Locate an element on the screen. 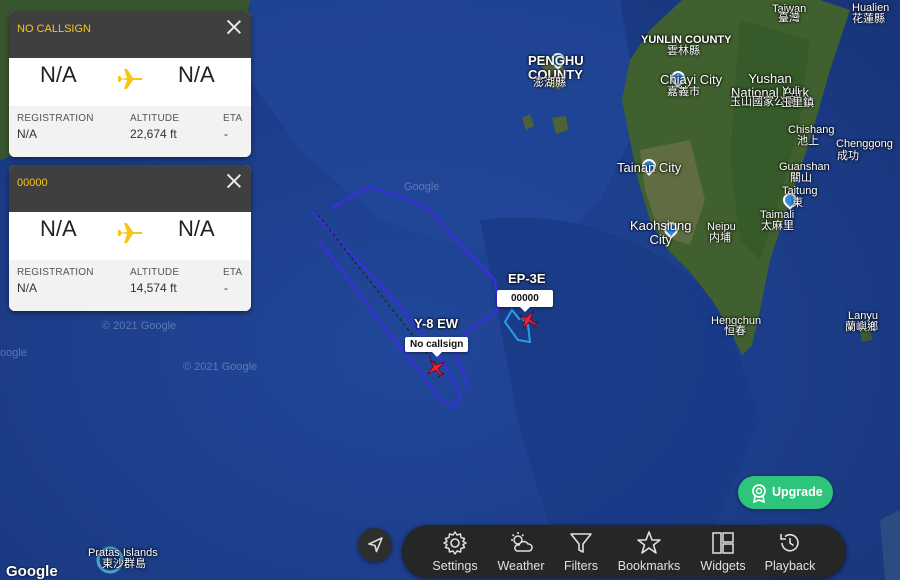 The image size is (900, 580). tainan-label: Tainan City is located at coordinates (649, 167).